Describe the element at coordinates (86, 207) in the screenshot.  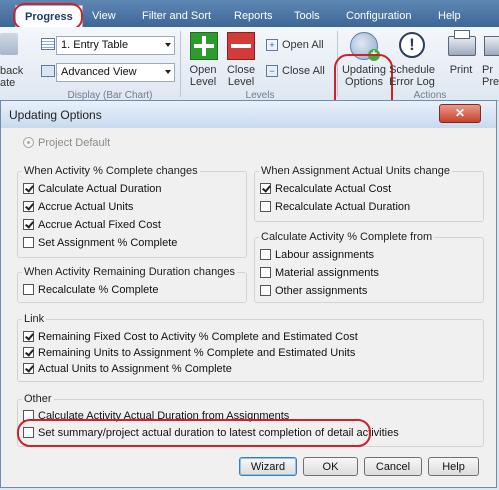
I see `checkbox-label: Accrue Actual Units` at that location.